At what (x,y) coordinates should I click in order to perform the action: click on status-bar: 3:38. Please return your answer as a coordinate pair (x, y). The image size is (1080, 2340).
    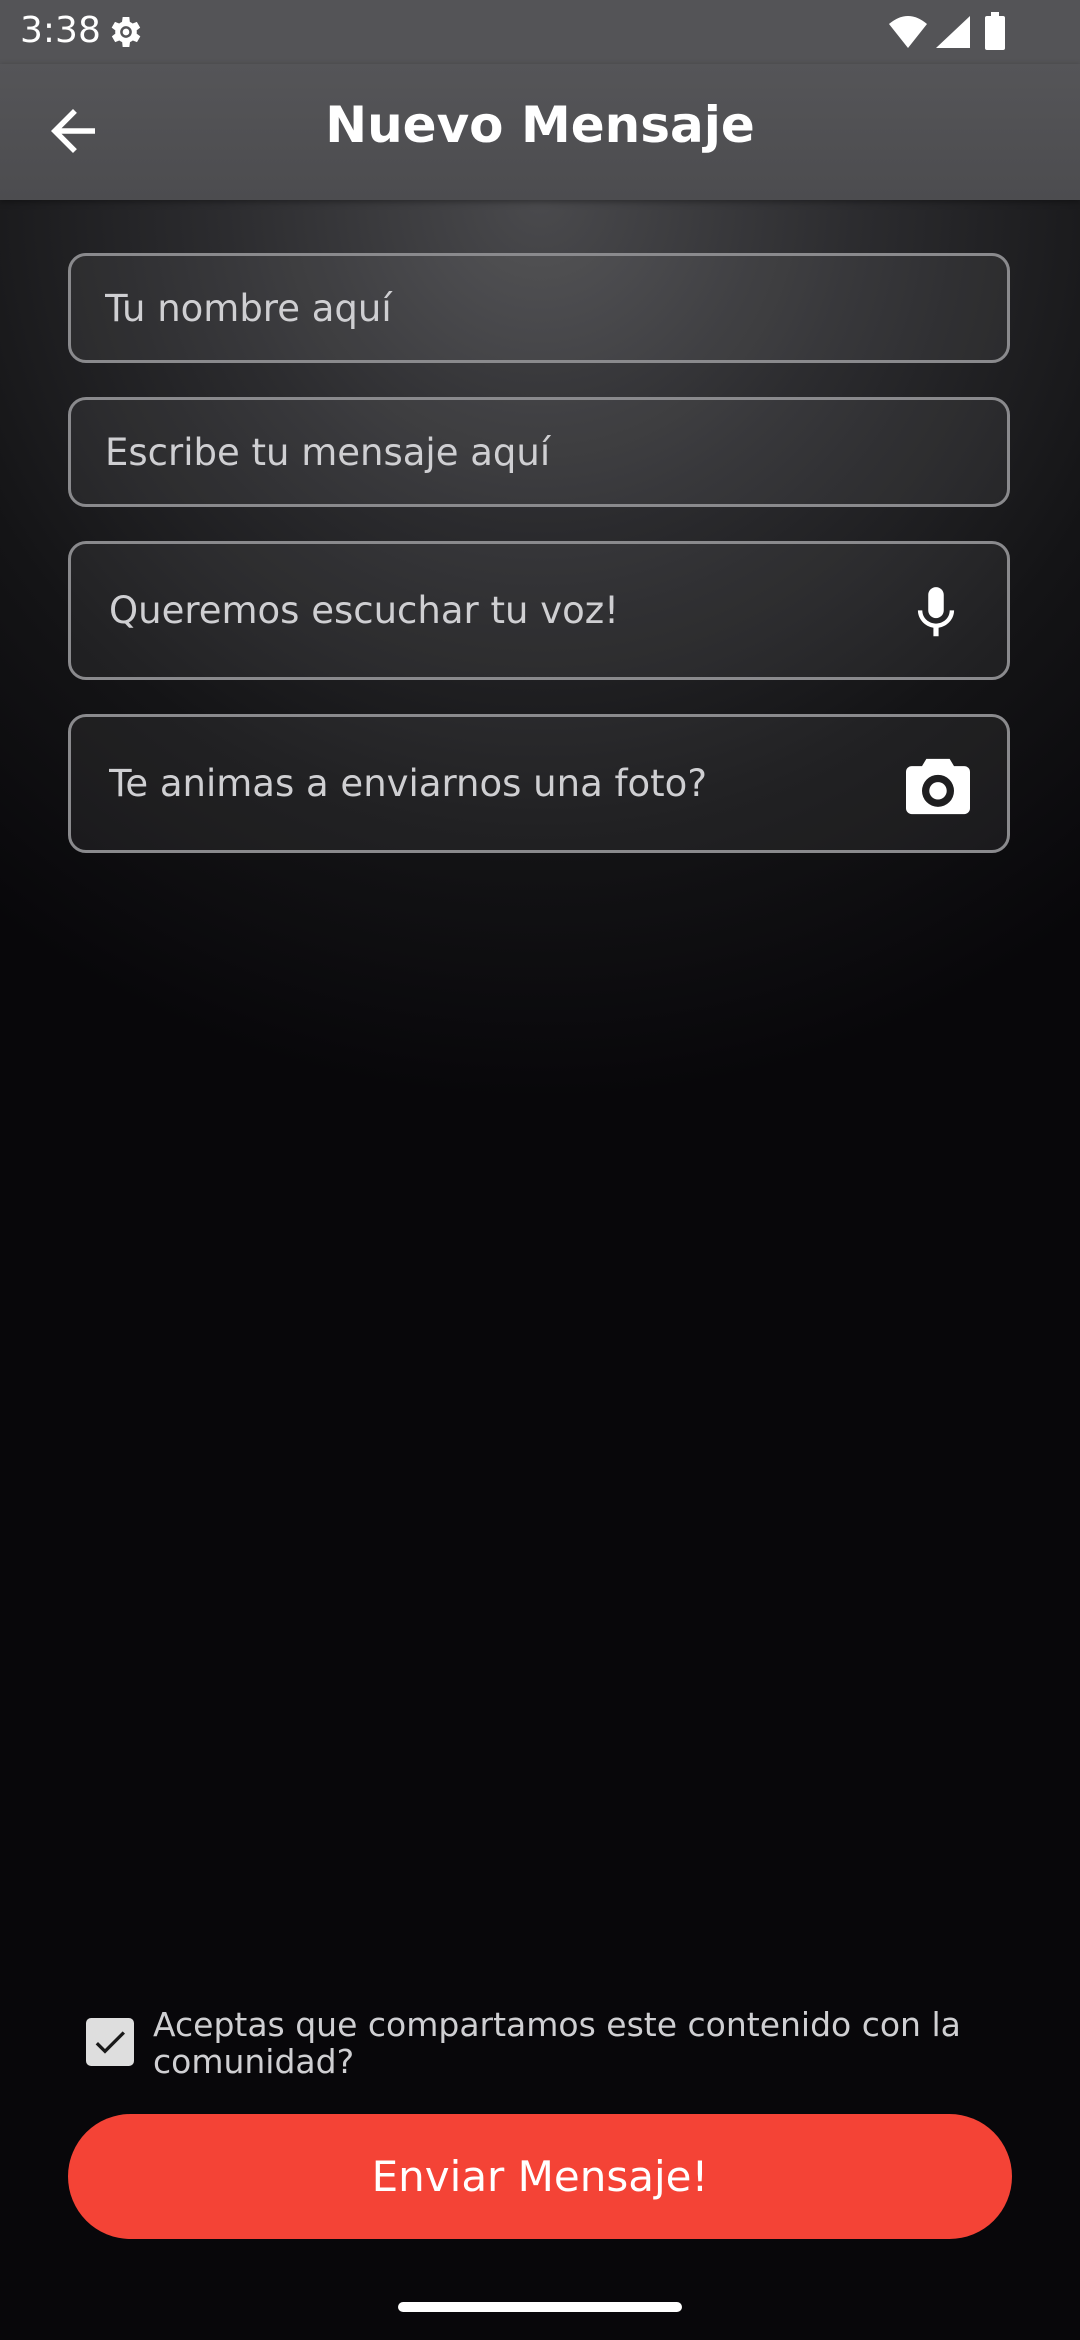
    Looking at the image, I should click on (540, 32).